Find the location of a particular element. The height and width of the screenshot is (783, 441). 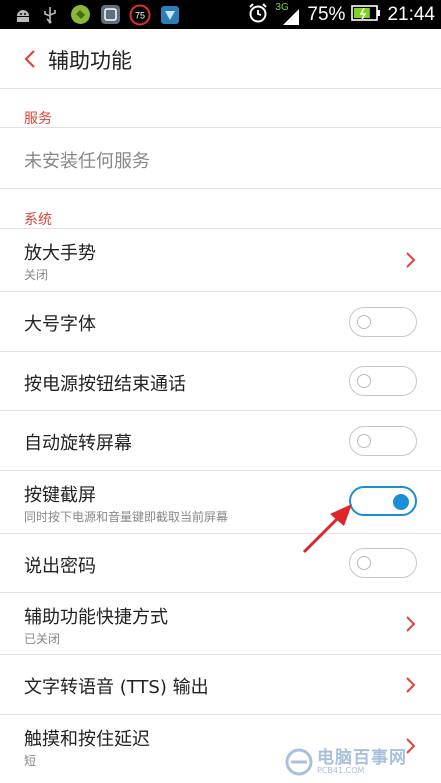

score-badge-text: 75 is located at coordinates (140, 15).